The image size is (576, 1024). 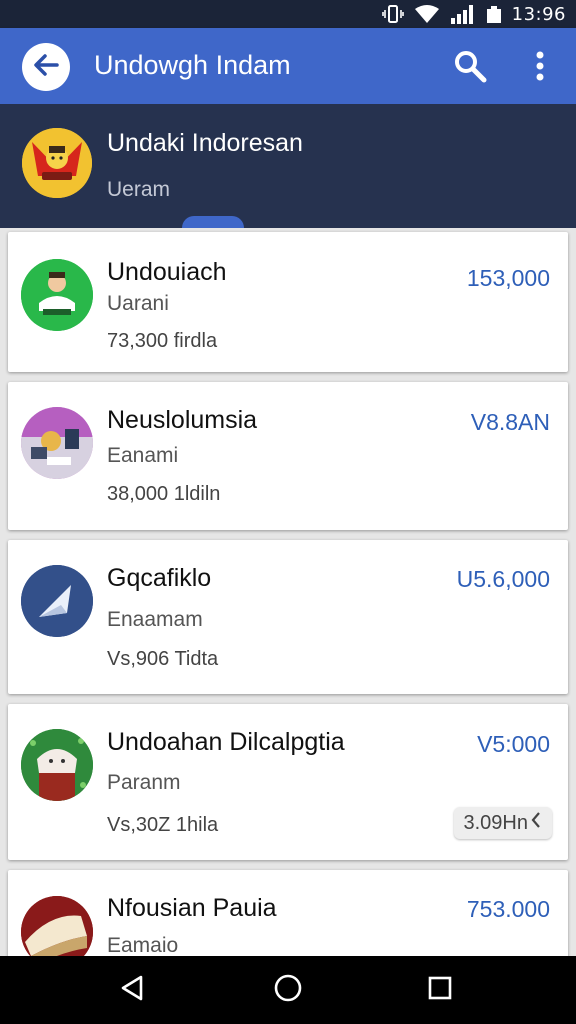 What do you see at coordinates (57, 163) in the screenshot?
I see `header-logo` at bounding box center [57, 163].